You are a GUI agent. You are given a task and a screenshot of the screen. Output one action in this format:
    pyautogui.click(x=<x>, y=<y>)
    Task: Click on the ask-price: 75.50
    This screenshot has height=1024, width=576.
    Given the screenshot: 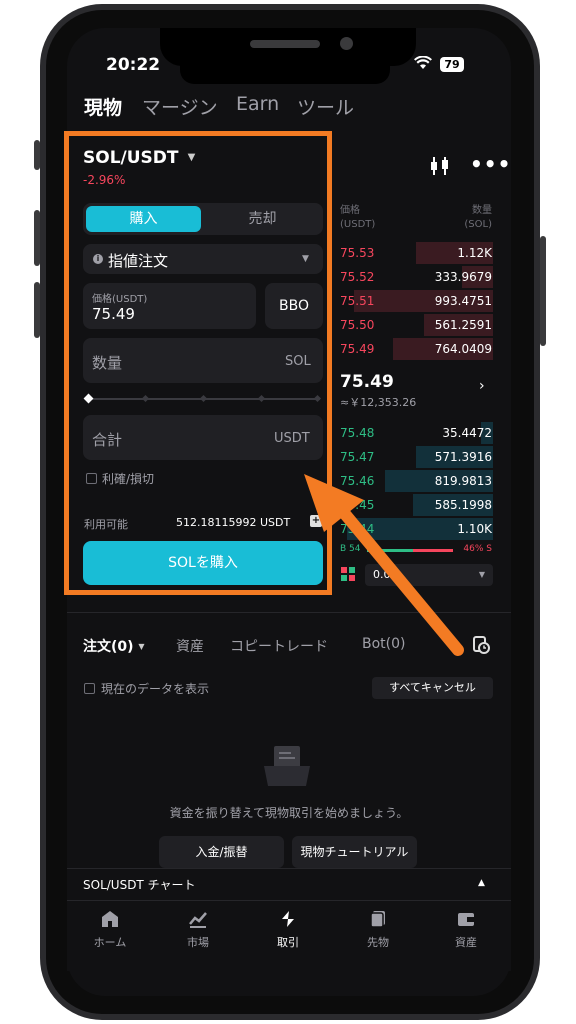 What is the action you would take?
    pyautogui.click(x=357, y=325)
    